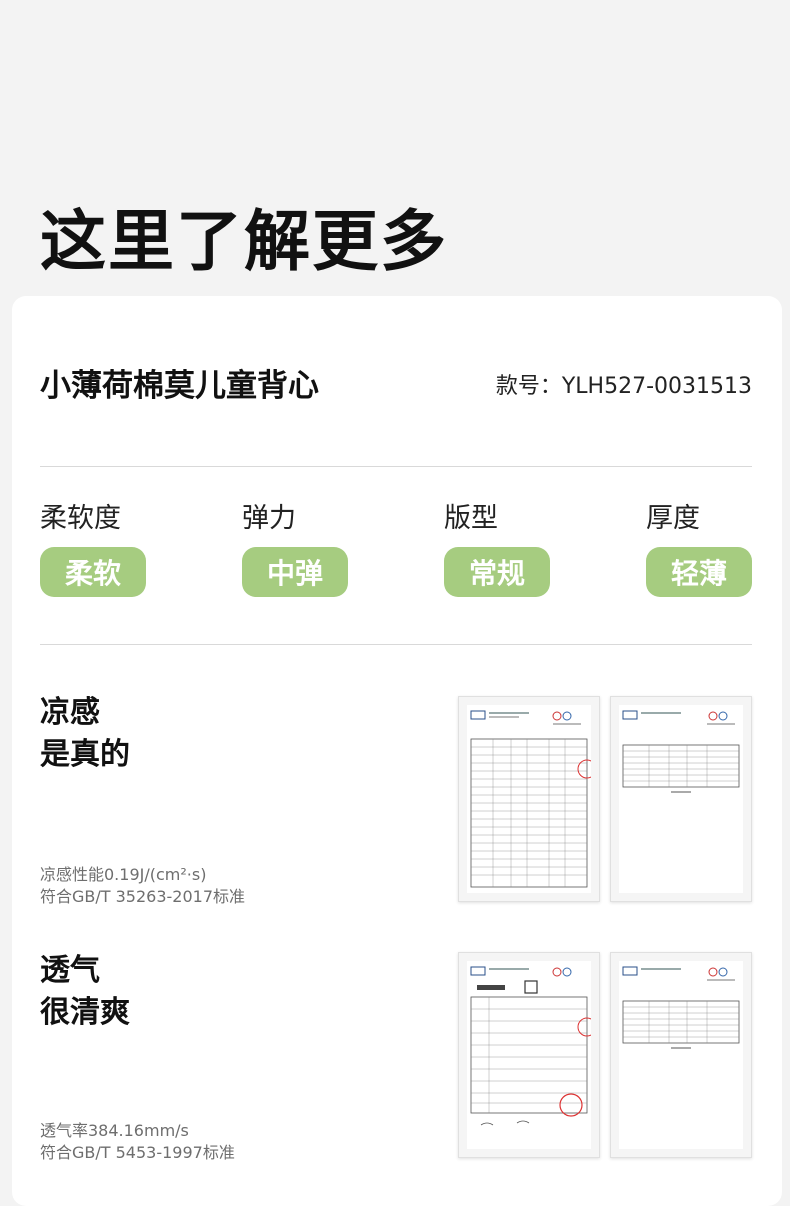 The height and width of the screenshot is (1206, 790). Describe the element at coordinates (85, 991) in the screenshot. I see `feature-title-breathable: 透气 很清爽` at that location.